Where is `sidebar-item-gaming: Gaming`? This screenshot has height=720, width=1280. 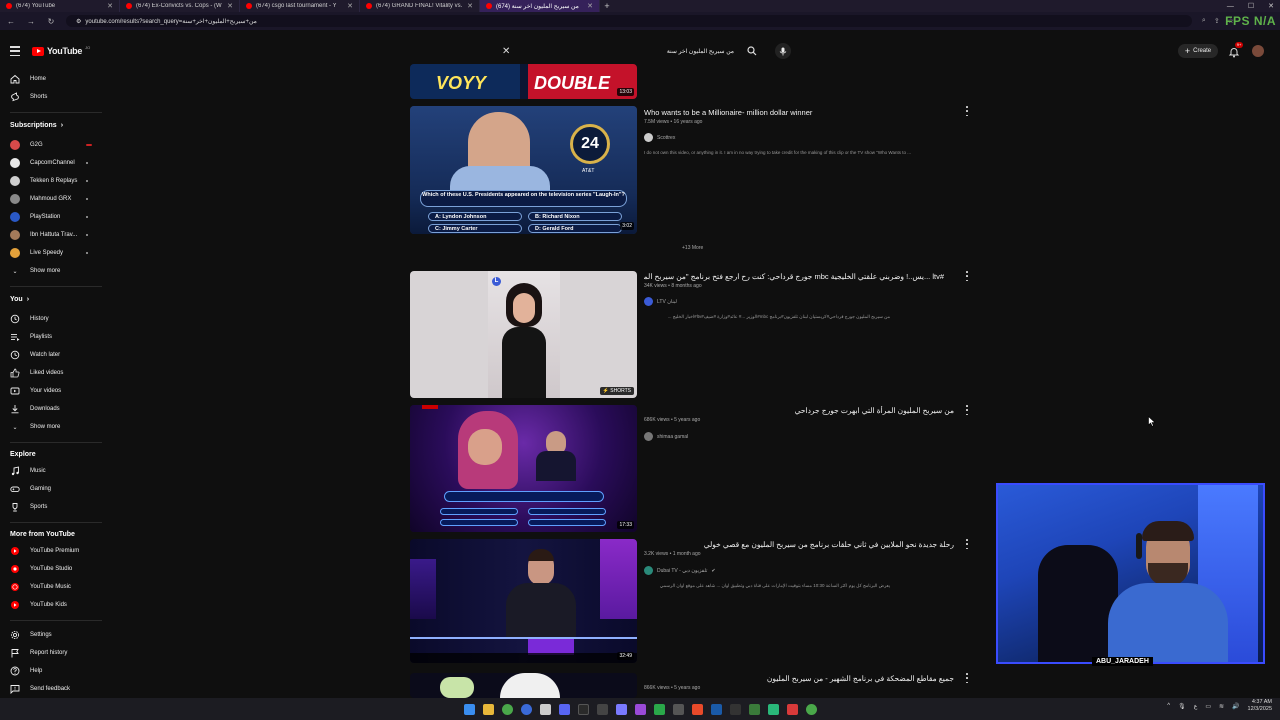
sidebar-item-gaming: Gaming is located at coordinates (52, 489).